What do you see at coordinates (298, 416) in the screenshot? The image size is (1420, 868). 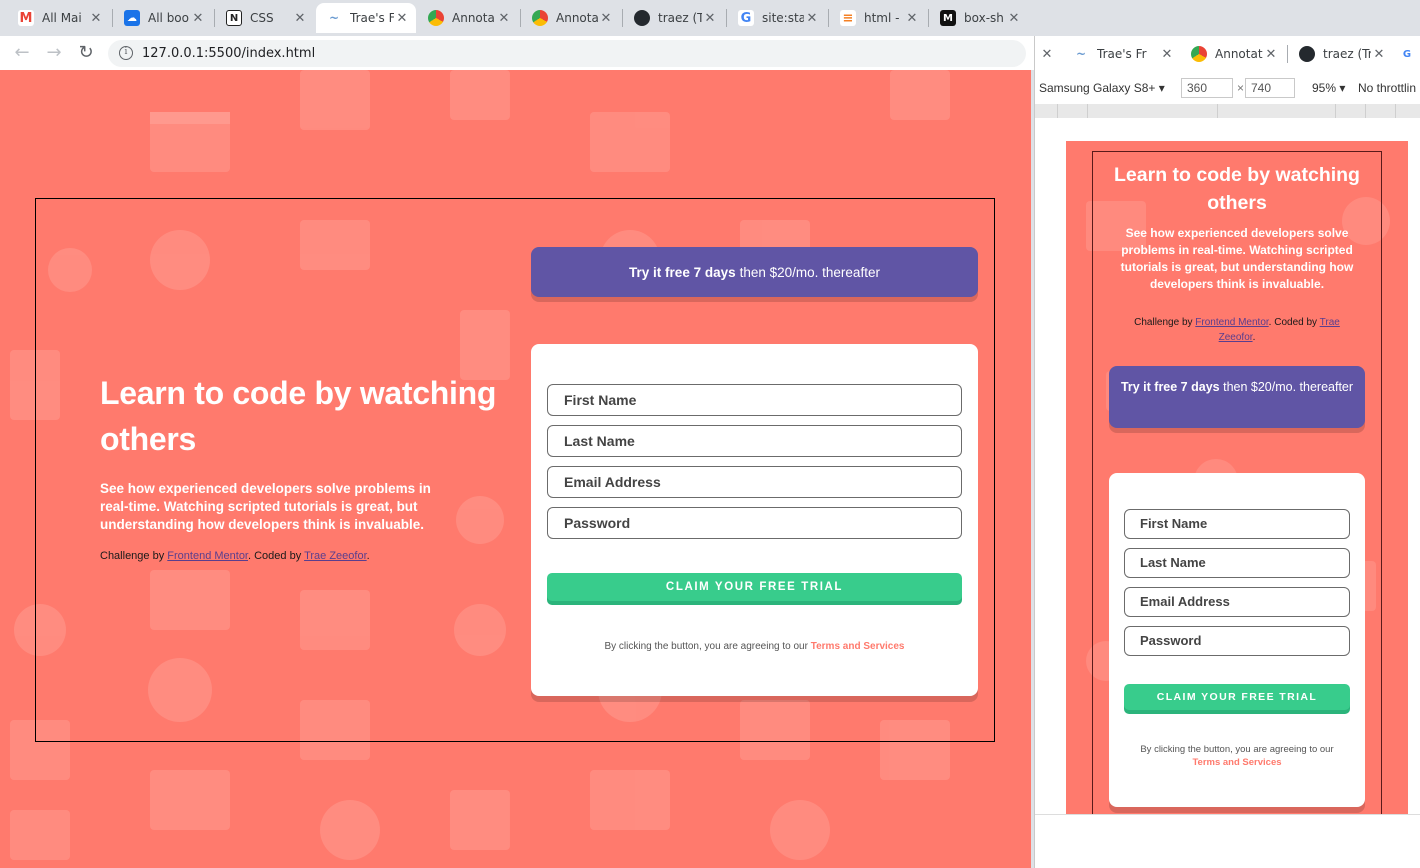 I see `page-title: Learn to code by watching others` at bounding box center [298, 416].